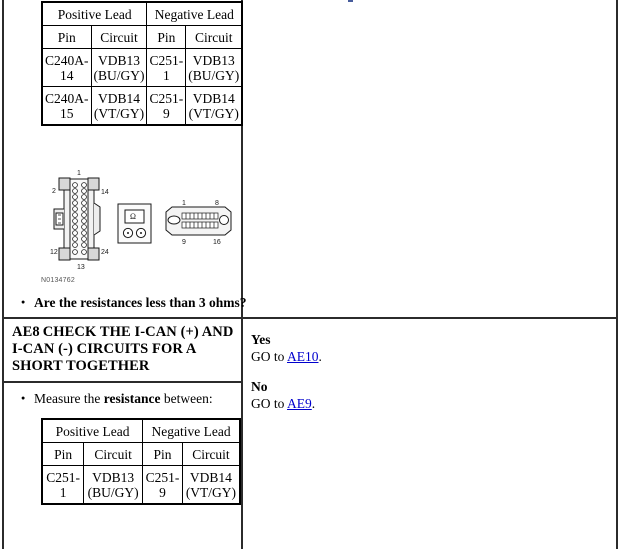 This screenshot has width=631, height=551. Describe the element at coordinates (269, 403) in the screenshot. I see `result-no-prefix: GO to` at that location.